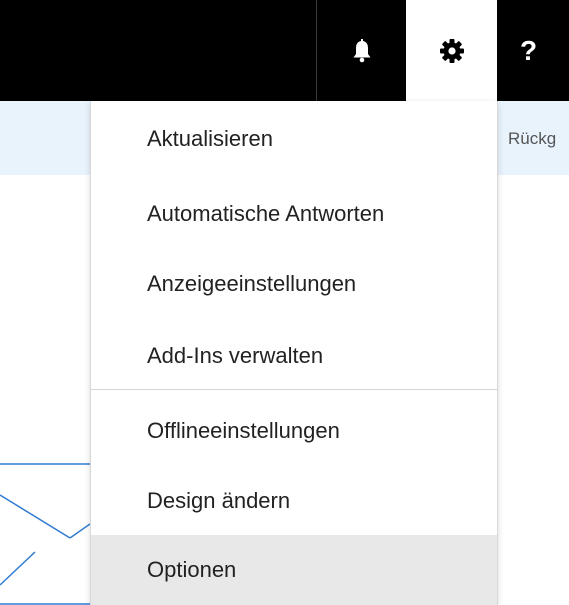 The width and height of the screenshot is (569, 605). I want to click on gear-icon, so click(451, 50).